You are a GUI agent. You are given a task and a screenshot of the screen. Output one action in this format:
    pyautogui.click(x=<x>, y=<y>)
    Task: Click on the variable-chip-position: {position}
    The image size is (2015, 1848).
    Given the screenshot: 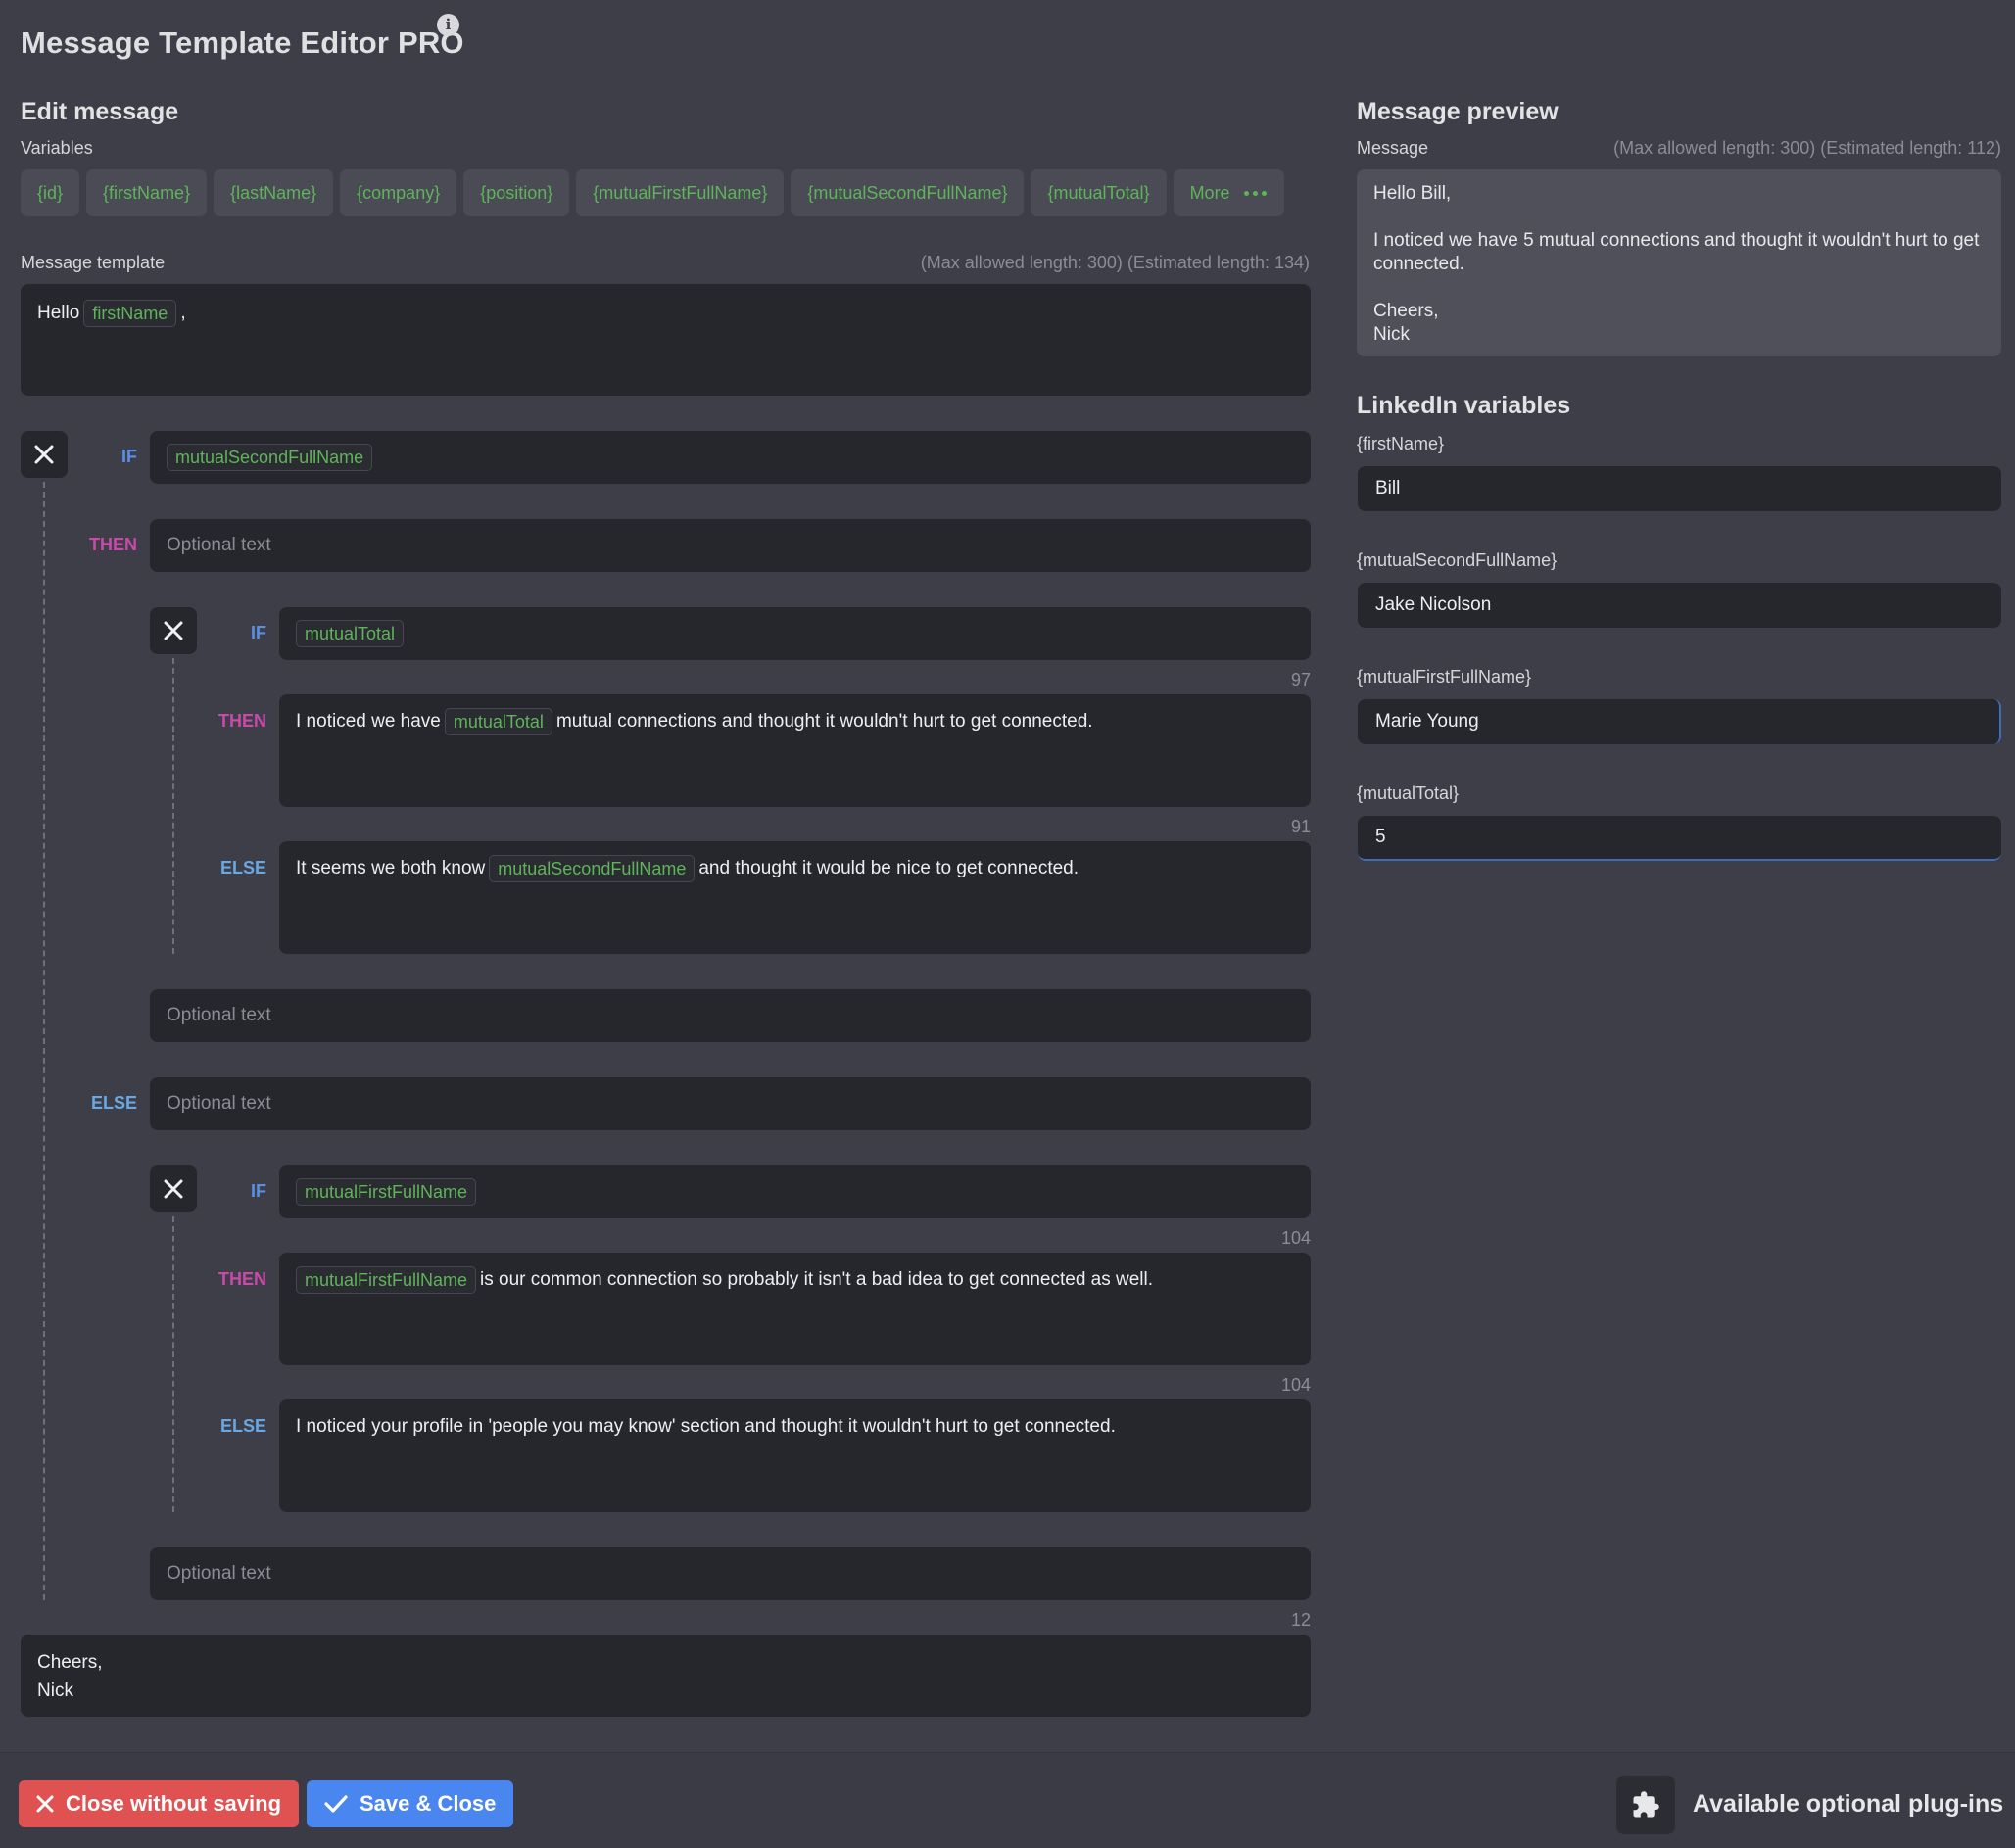 What is the action you would take?
    pyautogui.click(x=516, y=192)
    